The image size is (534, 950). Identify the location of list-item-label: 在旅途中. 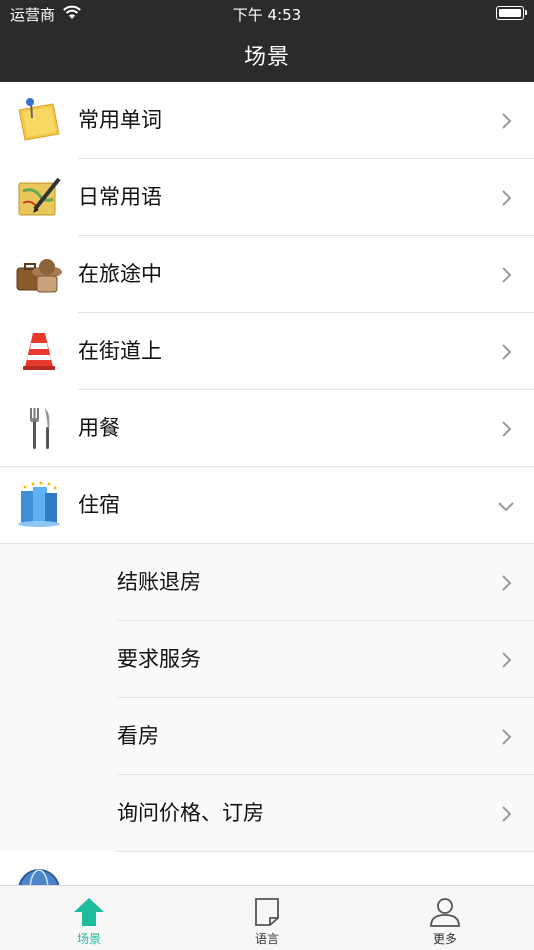
(120, 274).